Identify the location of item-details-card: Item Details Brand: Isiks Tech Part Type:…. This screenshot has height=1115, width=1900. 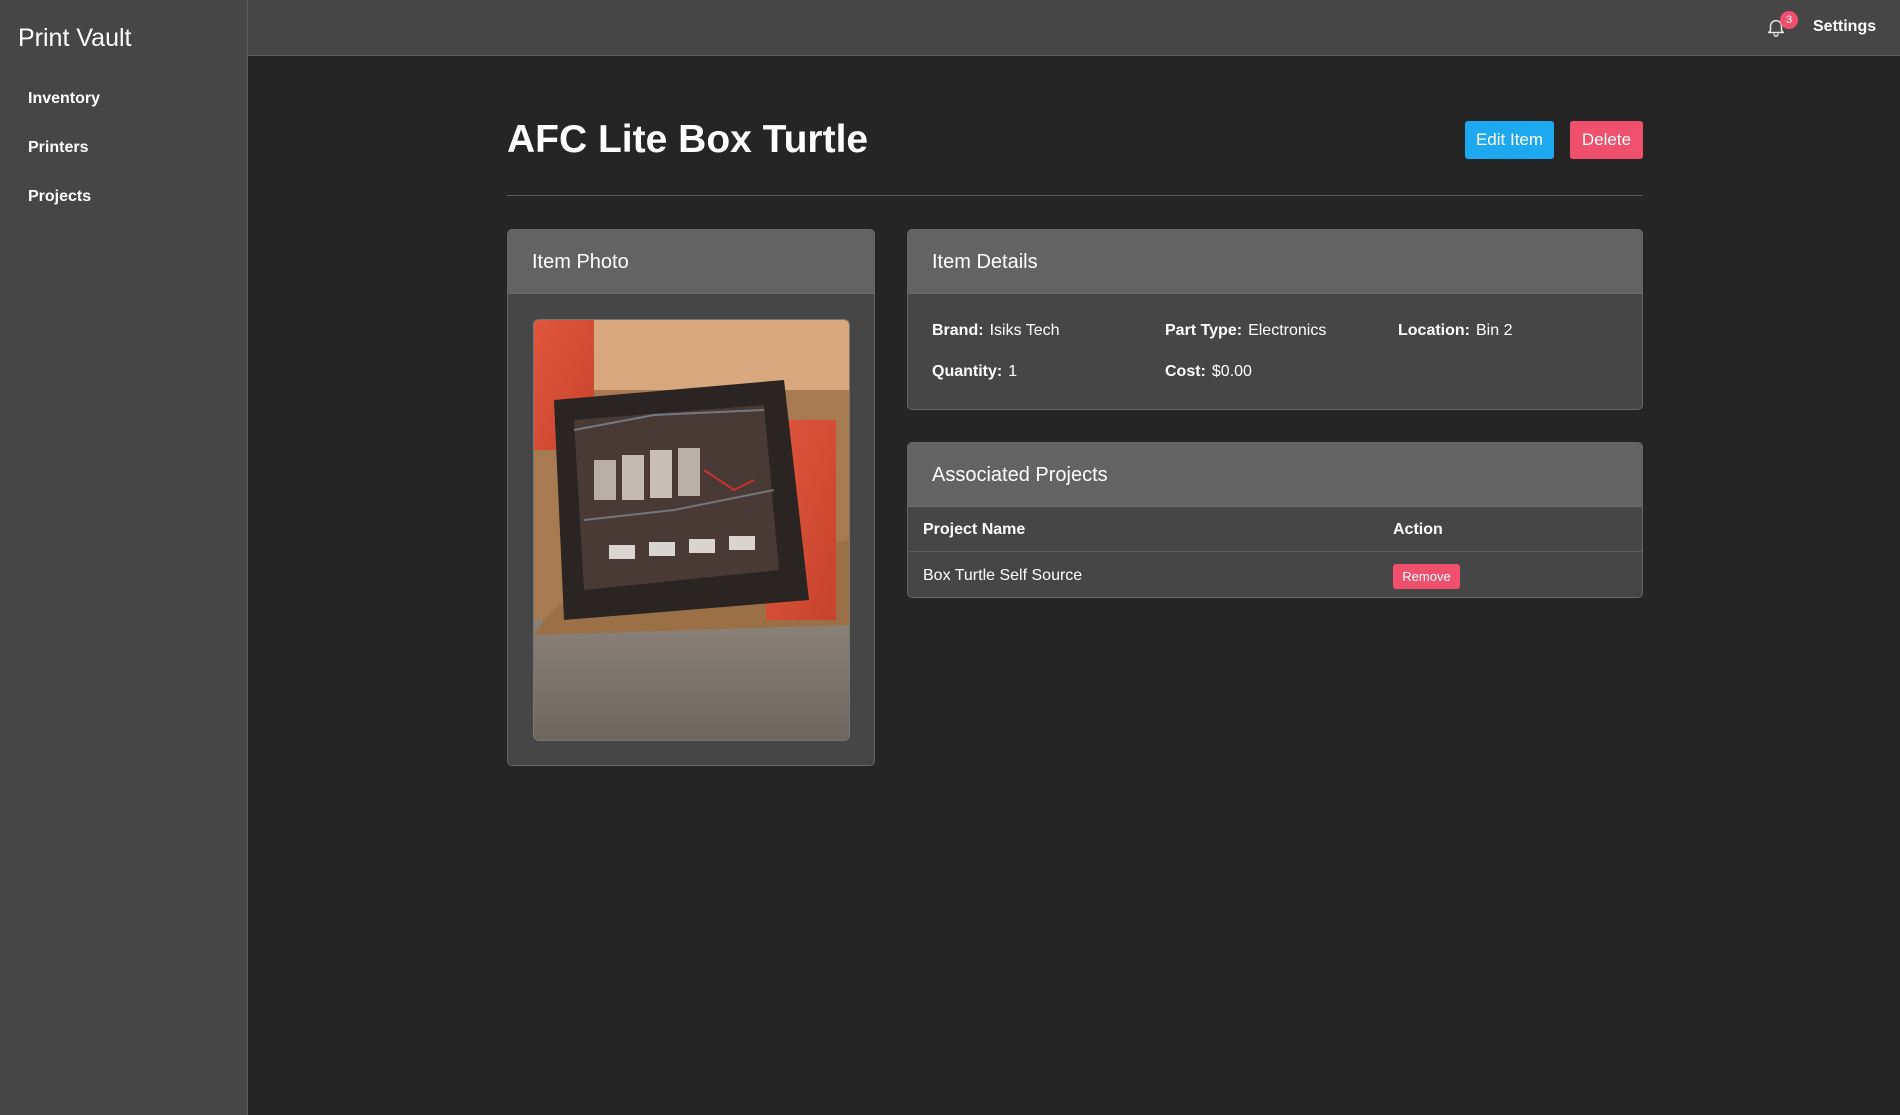
(1275, 319).